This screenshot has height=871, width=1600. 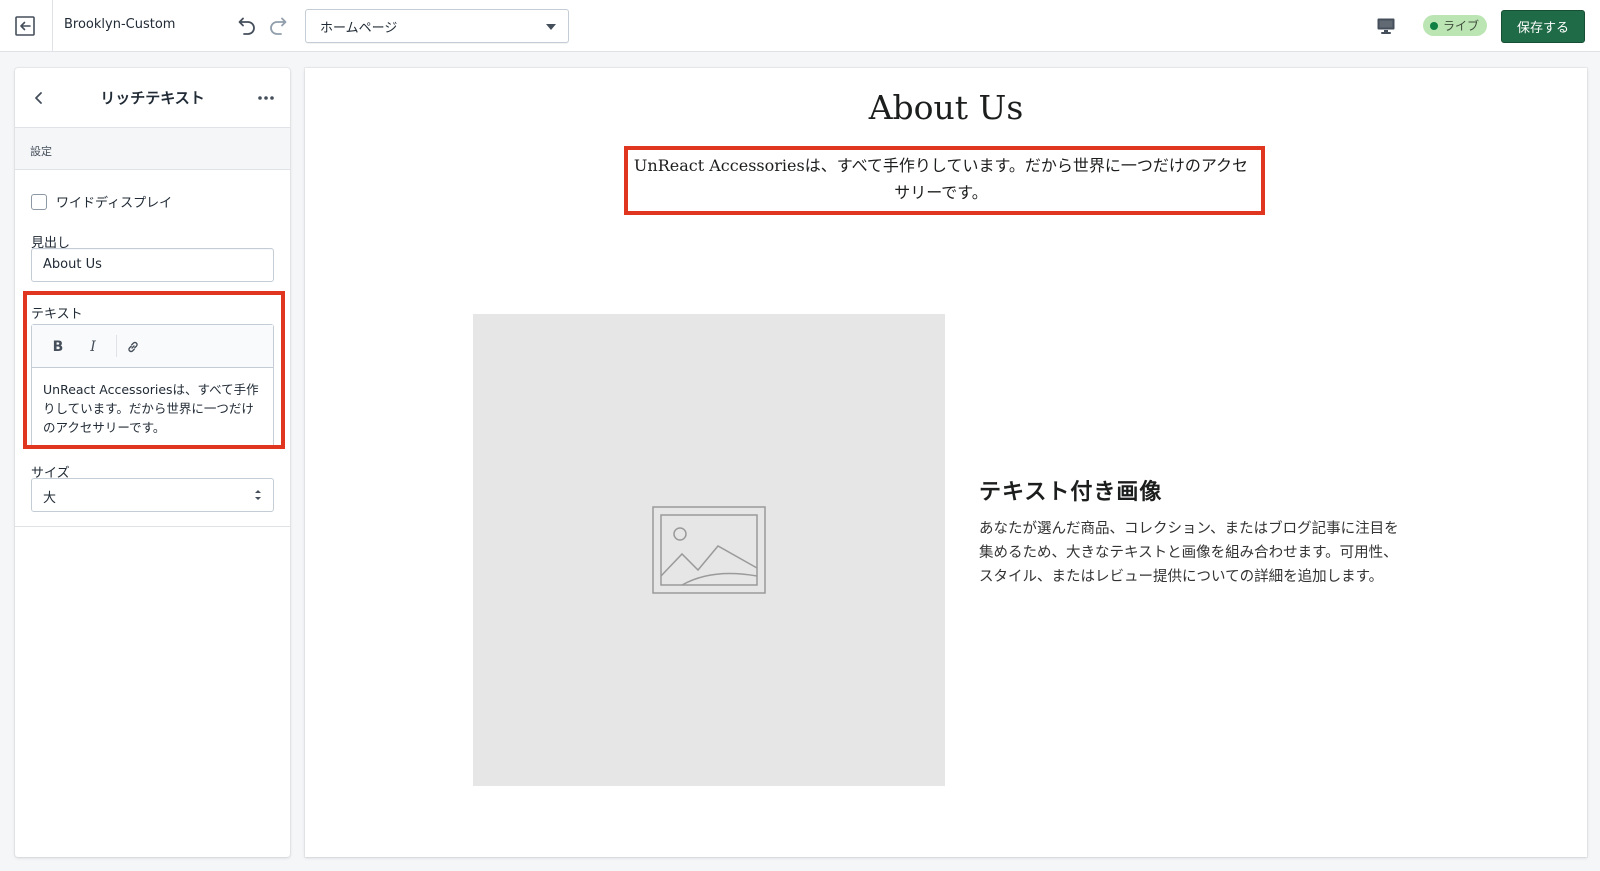 What do you see at coordinates (152, 526) in the screenshot?
I see `panel-divider` at bounding box center [152, 526].